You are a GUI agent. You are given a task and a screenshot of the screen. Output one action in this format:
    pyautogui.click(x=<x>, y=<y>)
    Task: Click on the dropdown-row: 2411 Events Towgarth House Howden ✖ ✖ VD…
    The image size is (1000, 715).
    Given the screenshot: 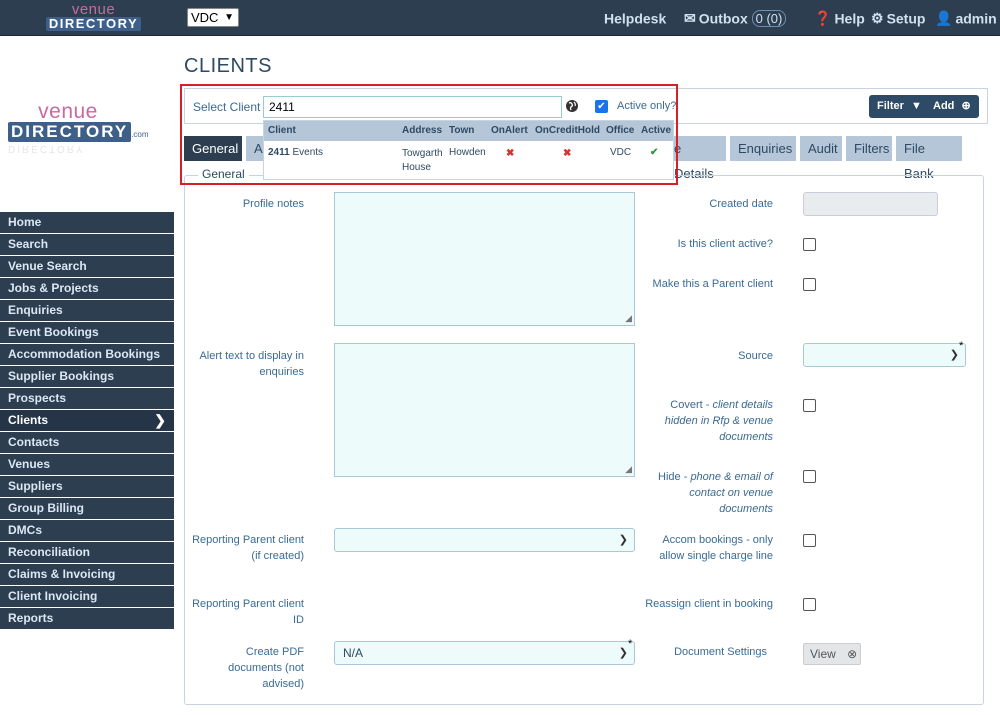 What is the action you would take?
    pyautogui.click(x=468, y=160)
    